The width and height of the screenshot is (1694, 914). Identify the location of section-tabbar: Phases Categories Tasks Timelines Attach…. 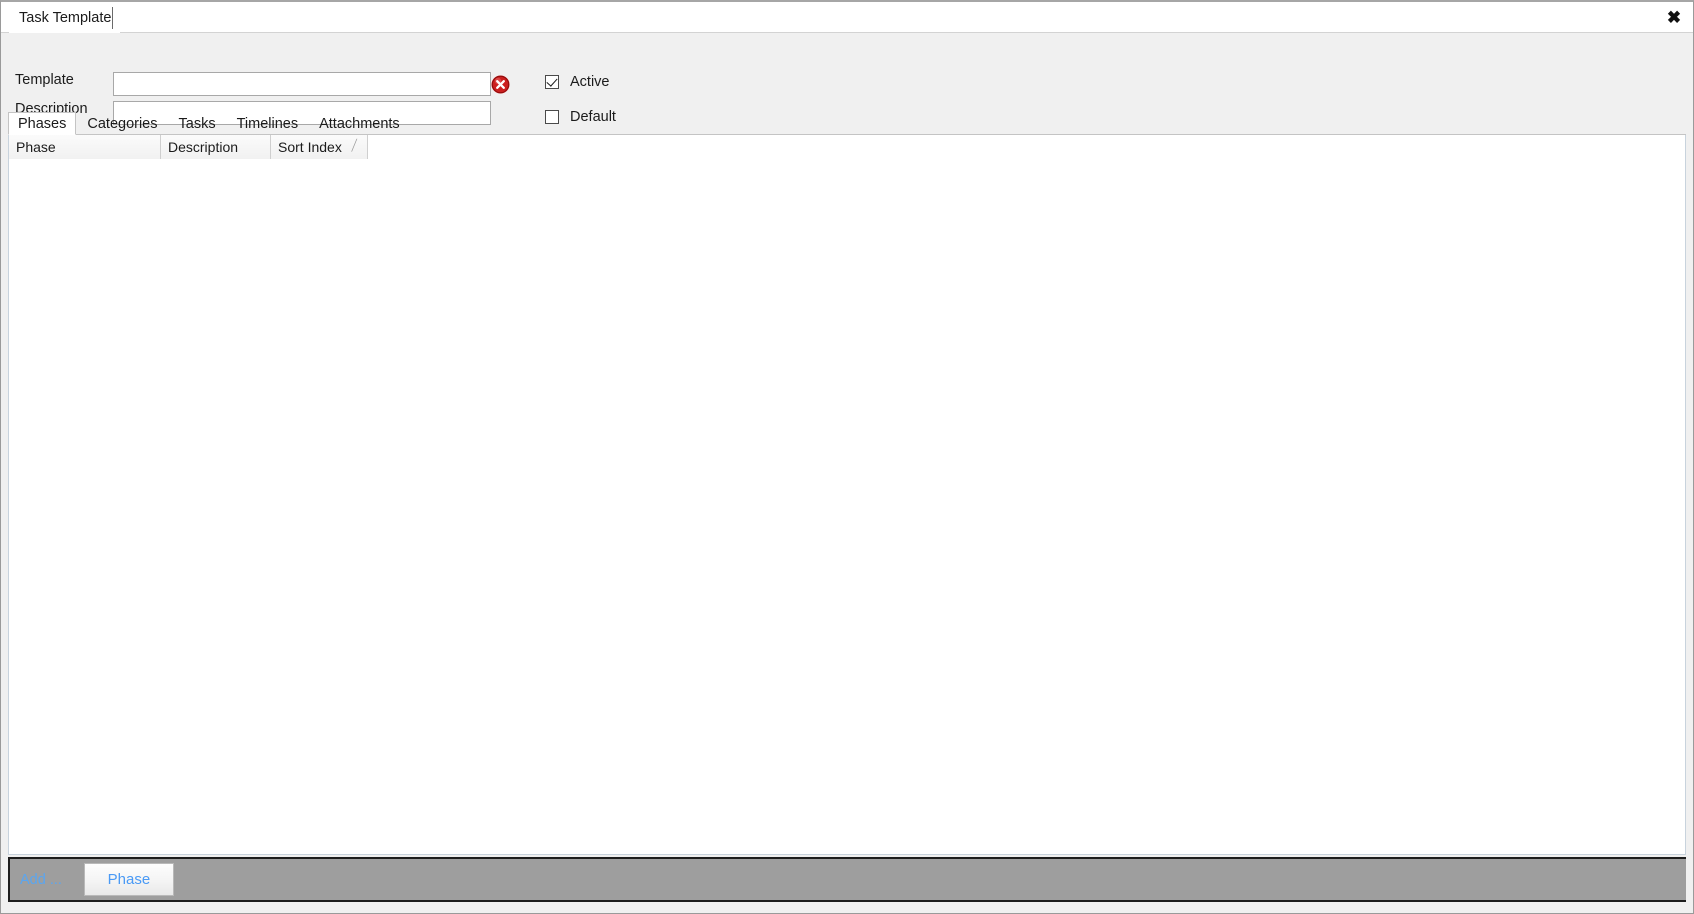
(847, 123).